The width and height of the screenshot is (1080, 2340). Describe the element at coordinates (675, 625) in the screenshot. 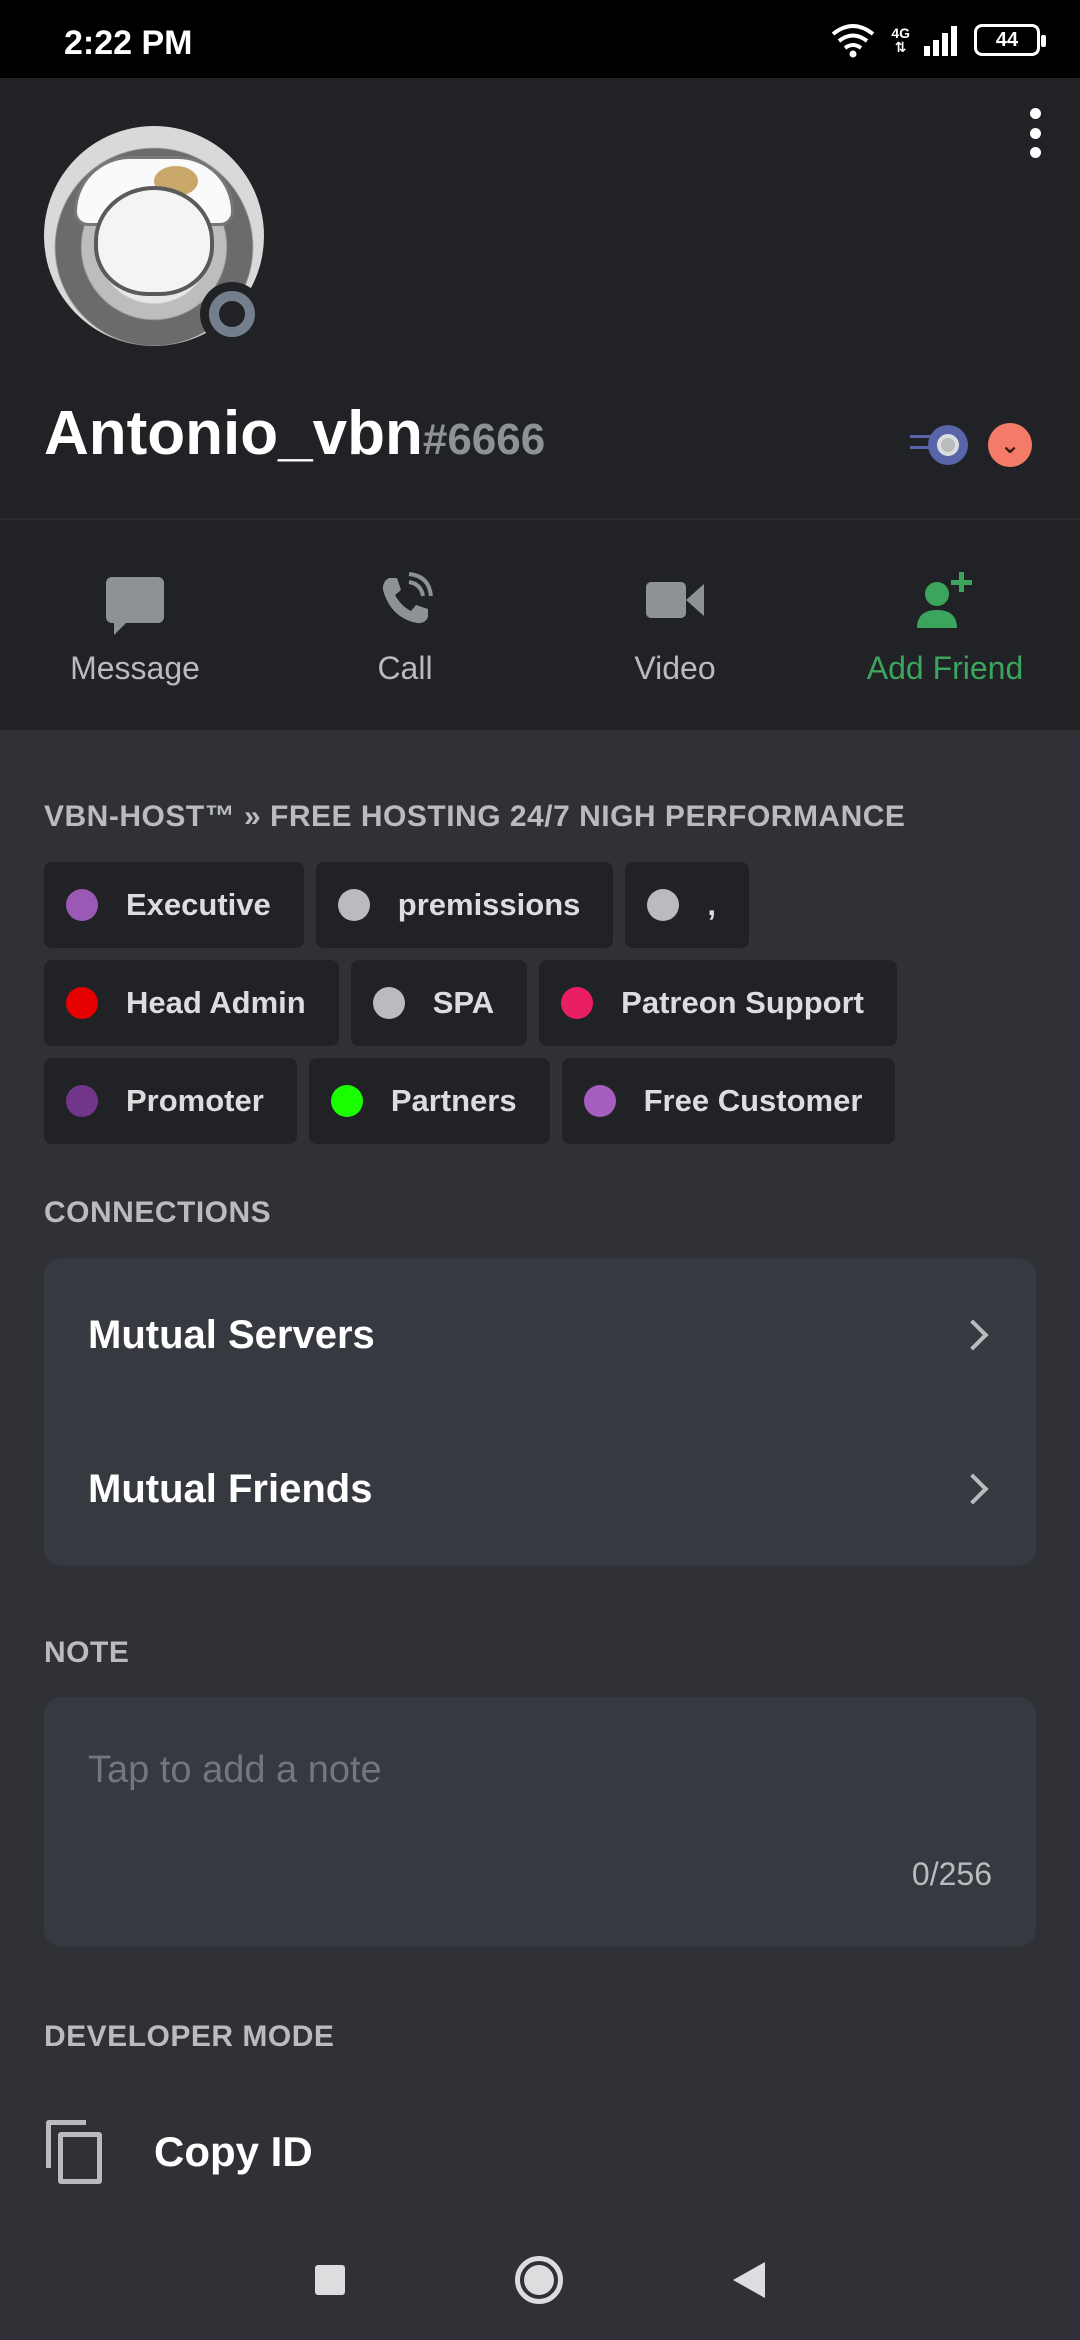

I see `video-button: Video` at that location.